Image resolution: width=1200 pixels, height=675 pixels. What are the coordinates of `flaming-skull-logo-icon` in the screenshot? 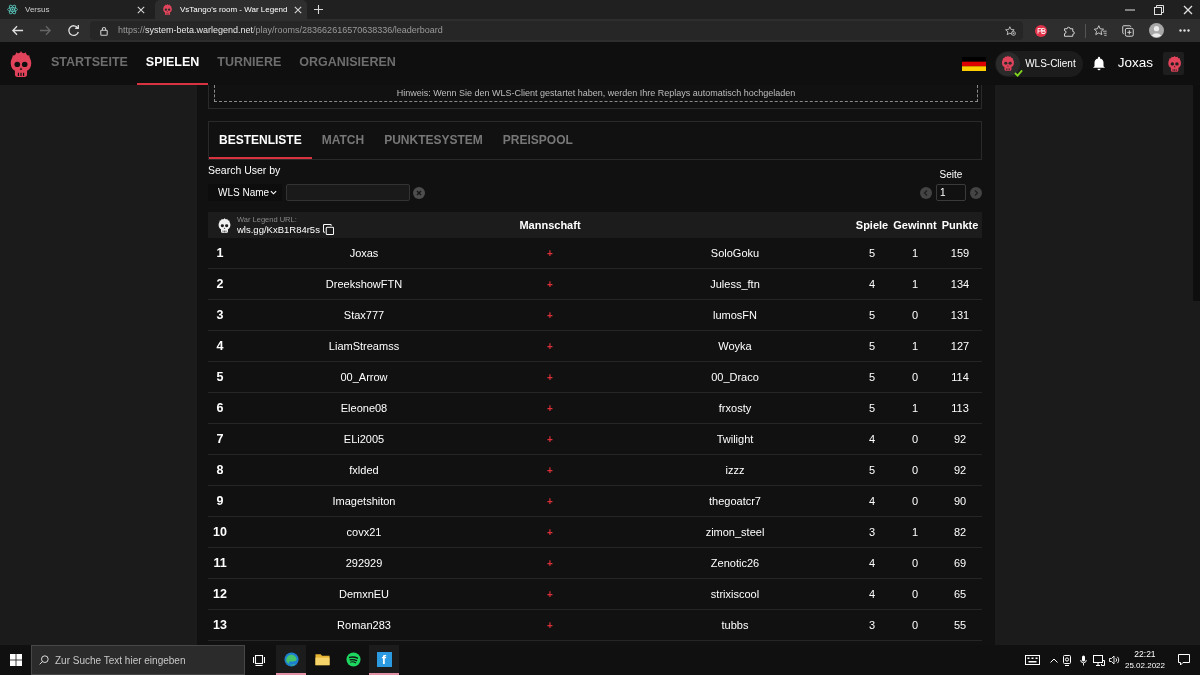 It's located at (21, 63).